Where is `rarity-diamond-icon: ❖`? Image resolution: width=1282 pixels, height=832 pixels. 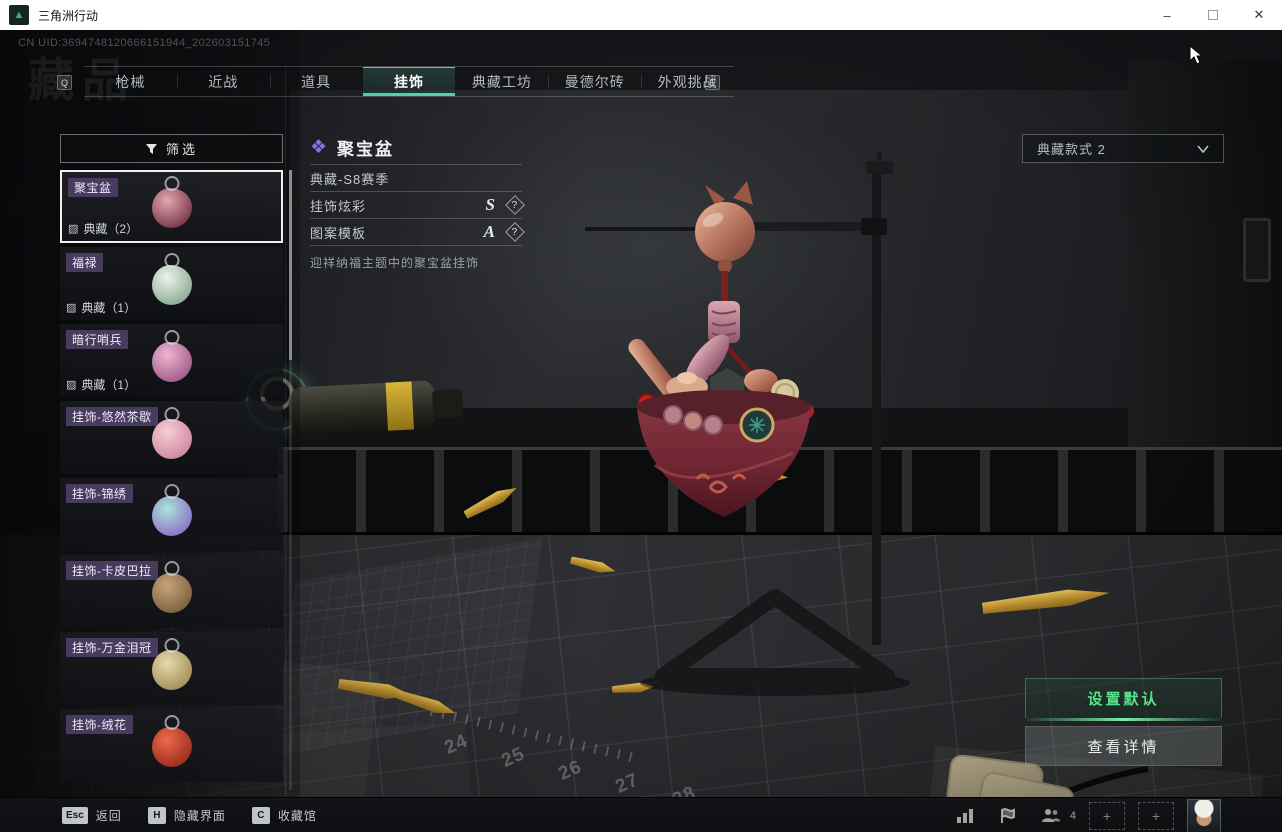 rarity-diamond-icon: ❖ is located at coordinates (319, 147).